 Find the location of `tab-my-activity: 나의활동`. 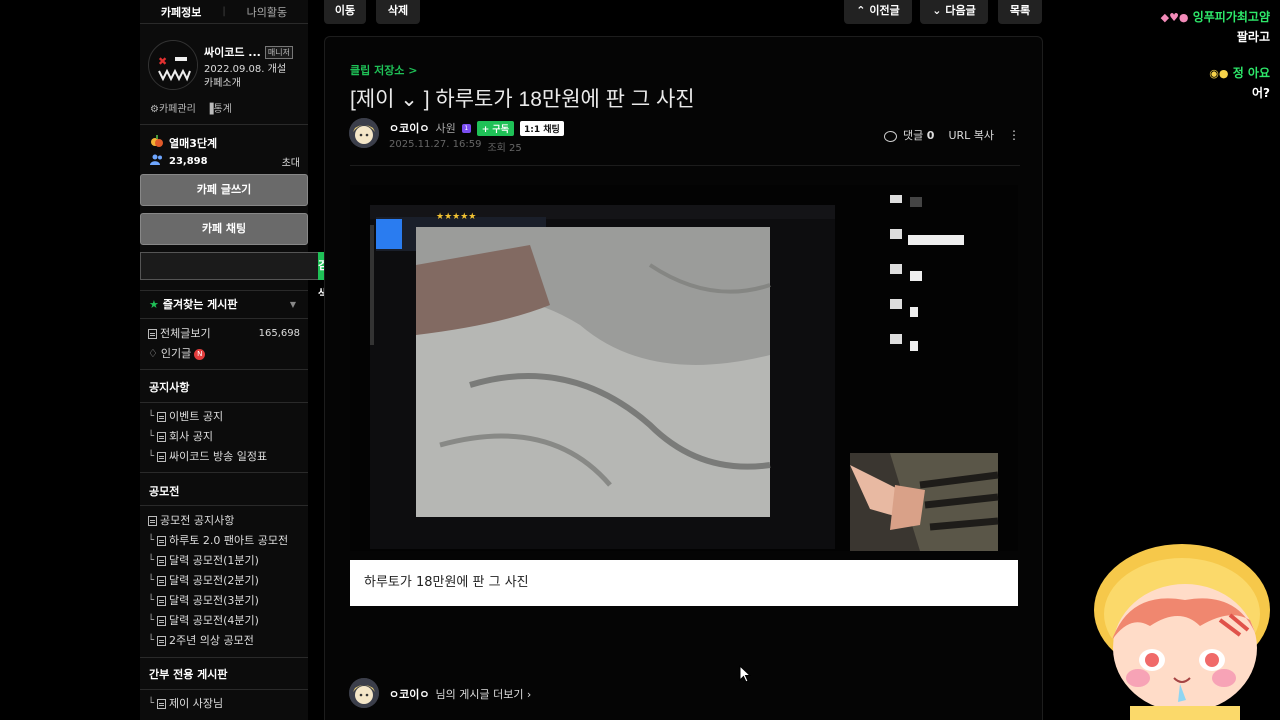

tab-my-activity: 나의활동 is located at coordinates (267, 12).